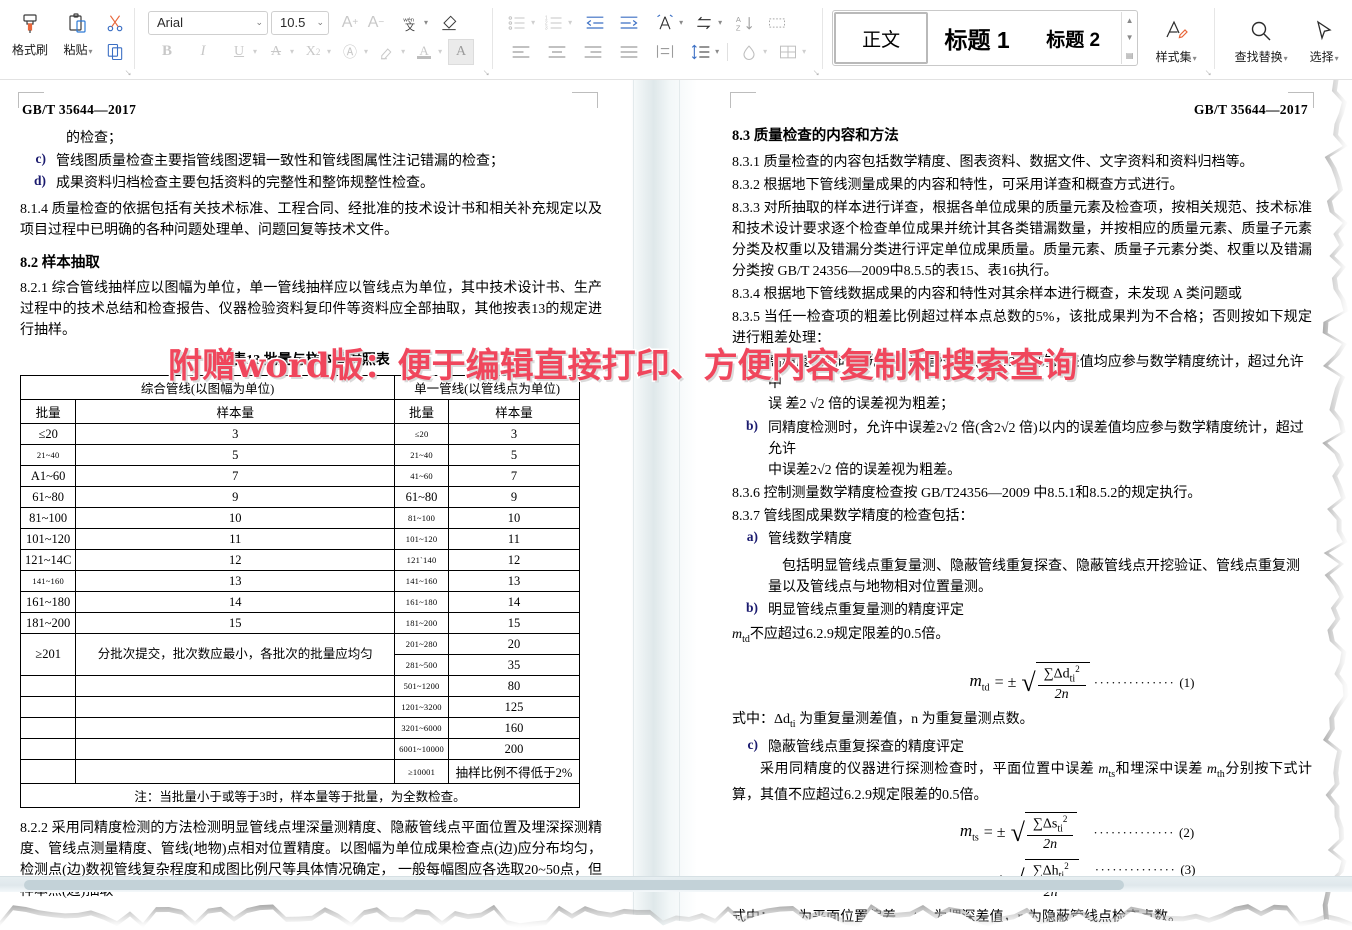 This screenshot has height=930, width=1352. I want to click on style-item-heading1: 标题 1, so click(977, 38).